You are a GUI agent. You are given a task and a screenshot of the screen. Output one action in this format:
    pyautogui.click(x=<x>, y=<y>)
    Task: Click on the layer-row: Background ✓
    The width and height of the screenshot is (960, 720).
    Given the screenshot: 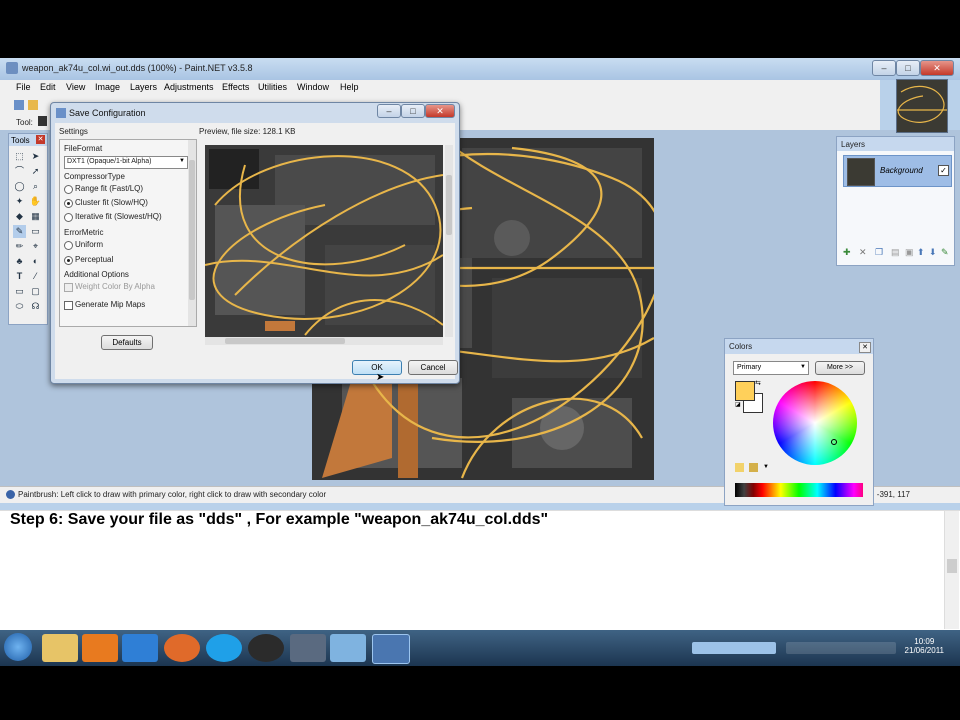 What is the action you would take?
    pyautogui.click(x=897, y=171)
    